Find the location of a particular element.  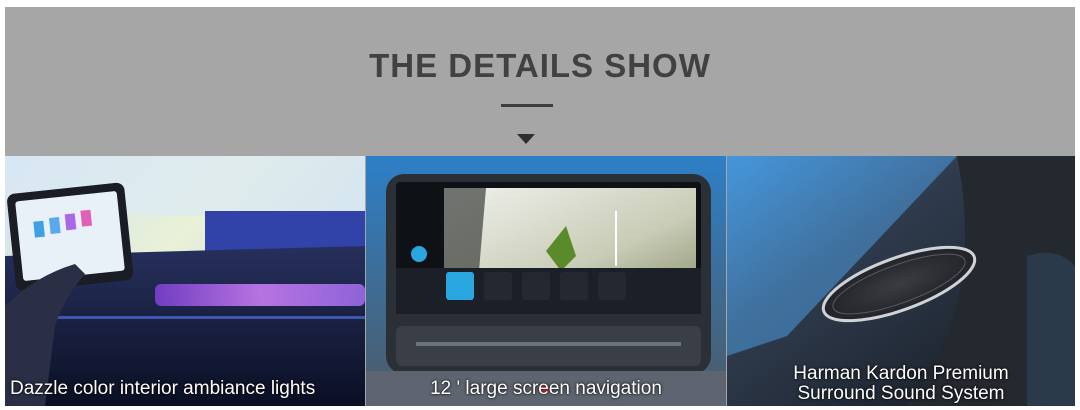

title-divider is located at coordinates (527, 105).